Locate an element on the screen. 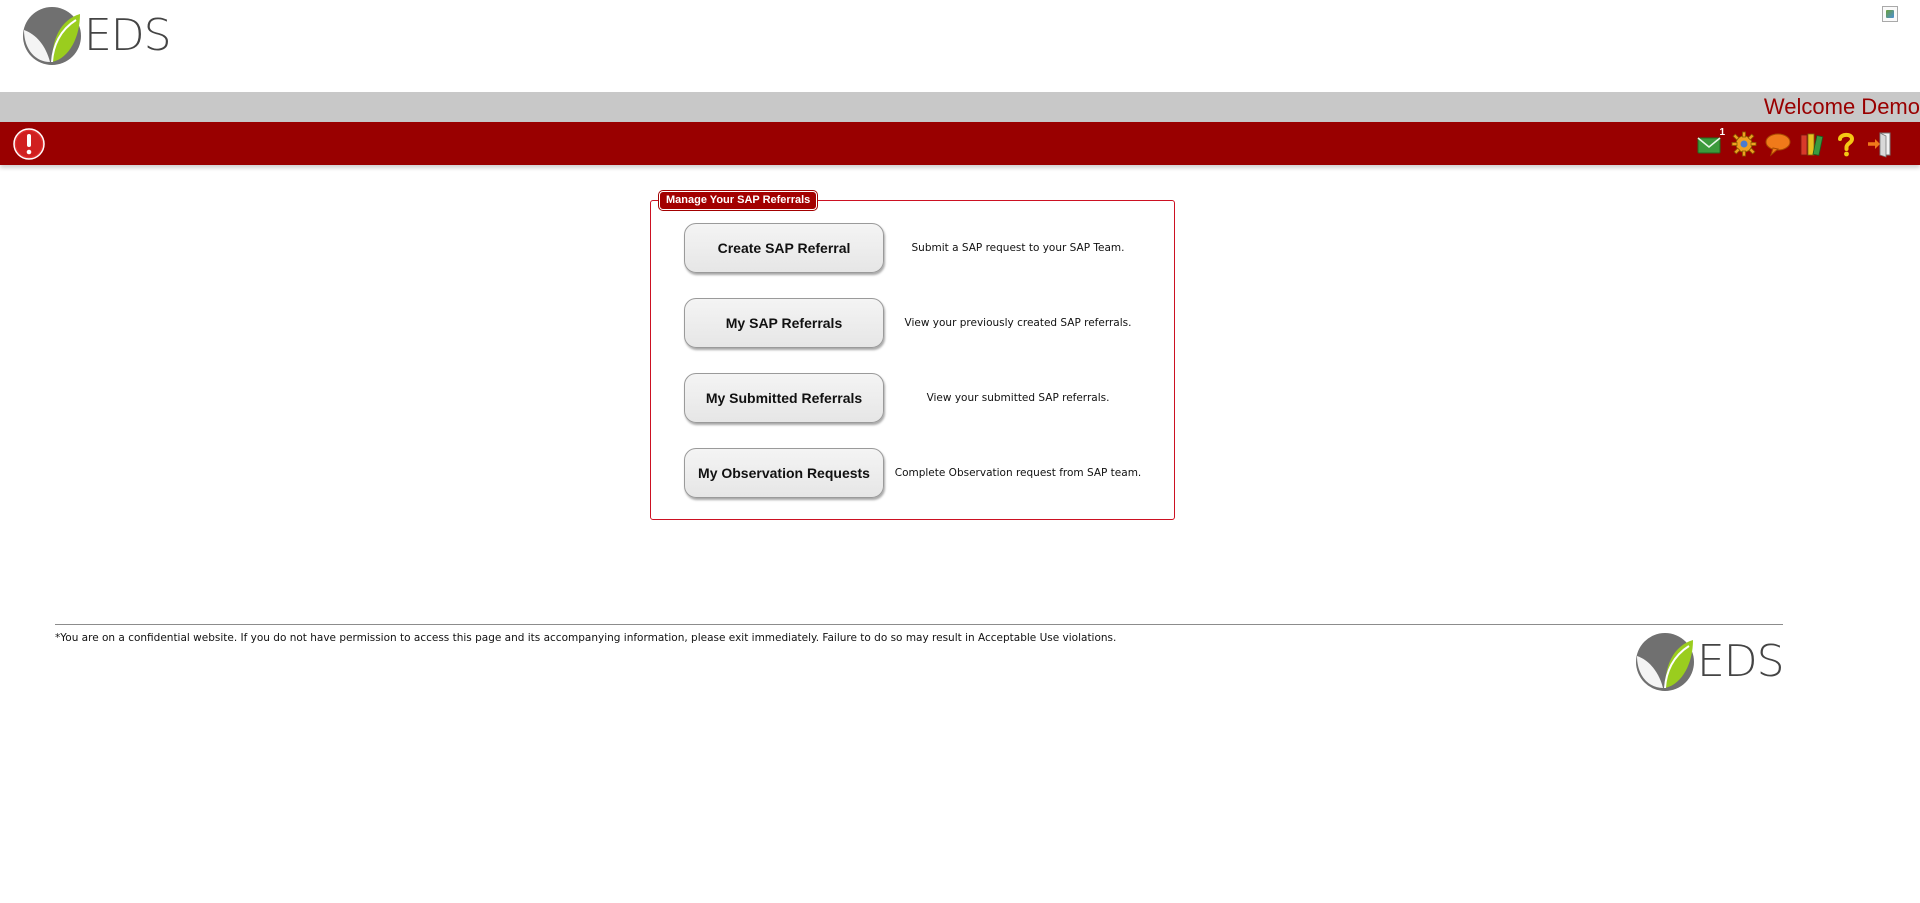 The image size is (1920, 903). mail-count-badge: 1 is located at coordinates (1722, 132).